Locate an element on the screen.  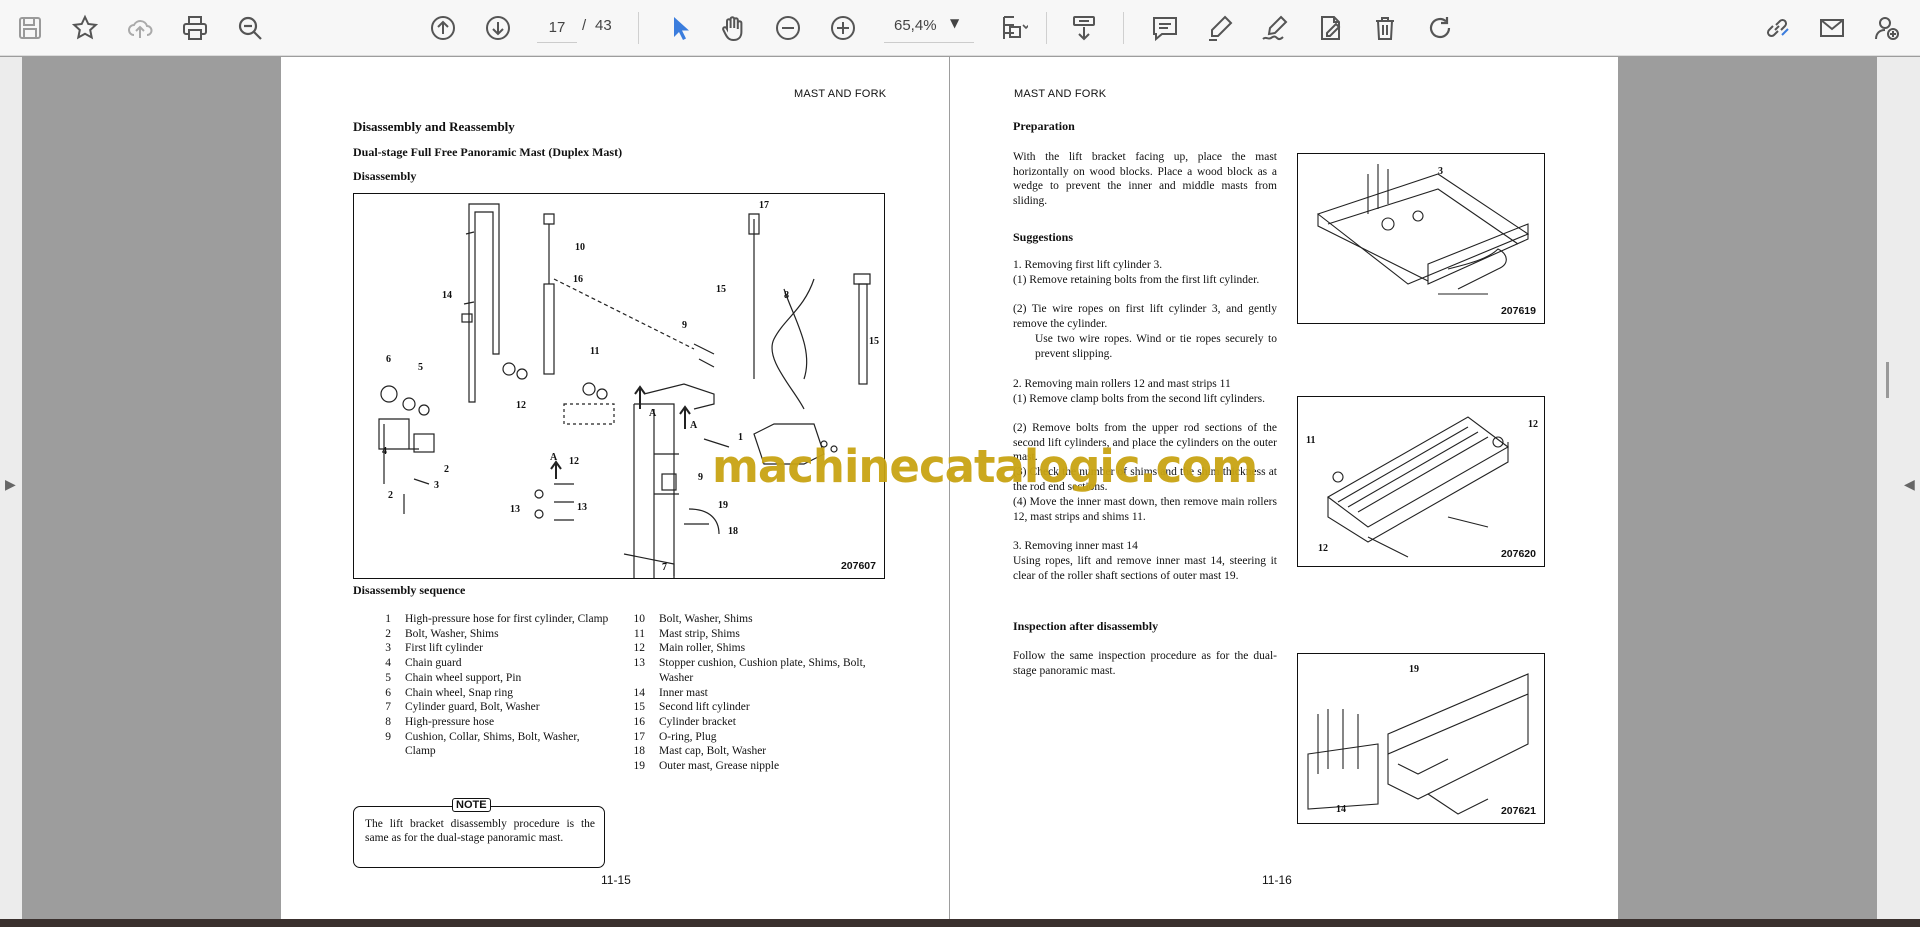
total-pages: 43 is located at coordinates (603, 25).